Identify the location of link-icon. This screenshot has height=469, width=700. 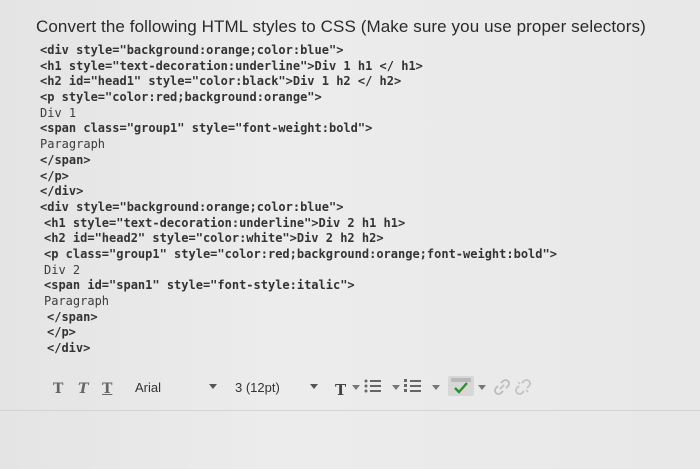
(502, 387).